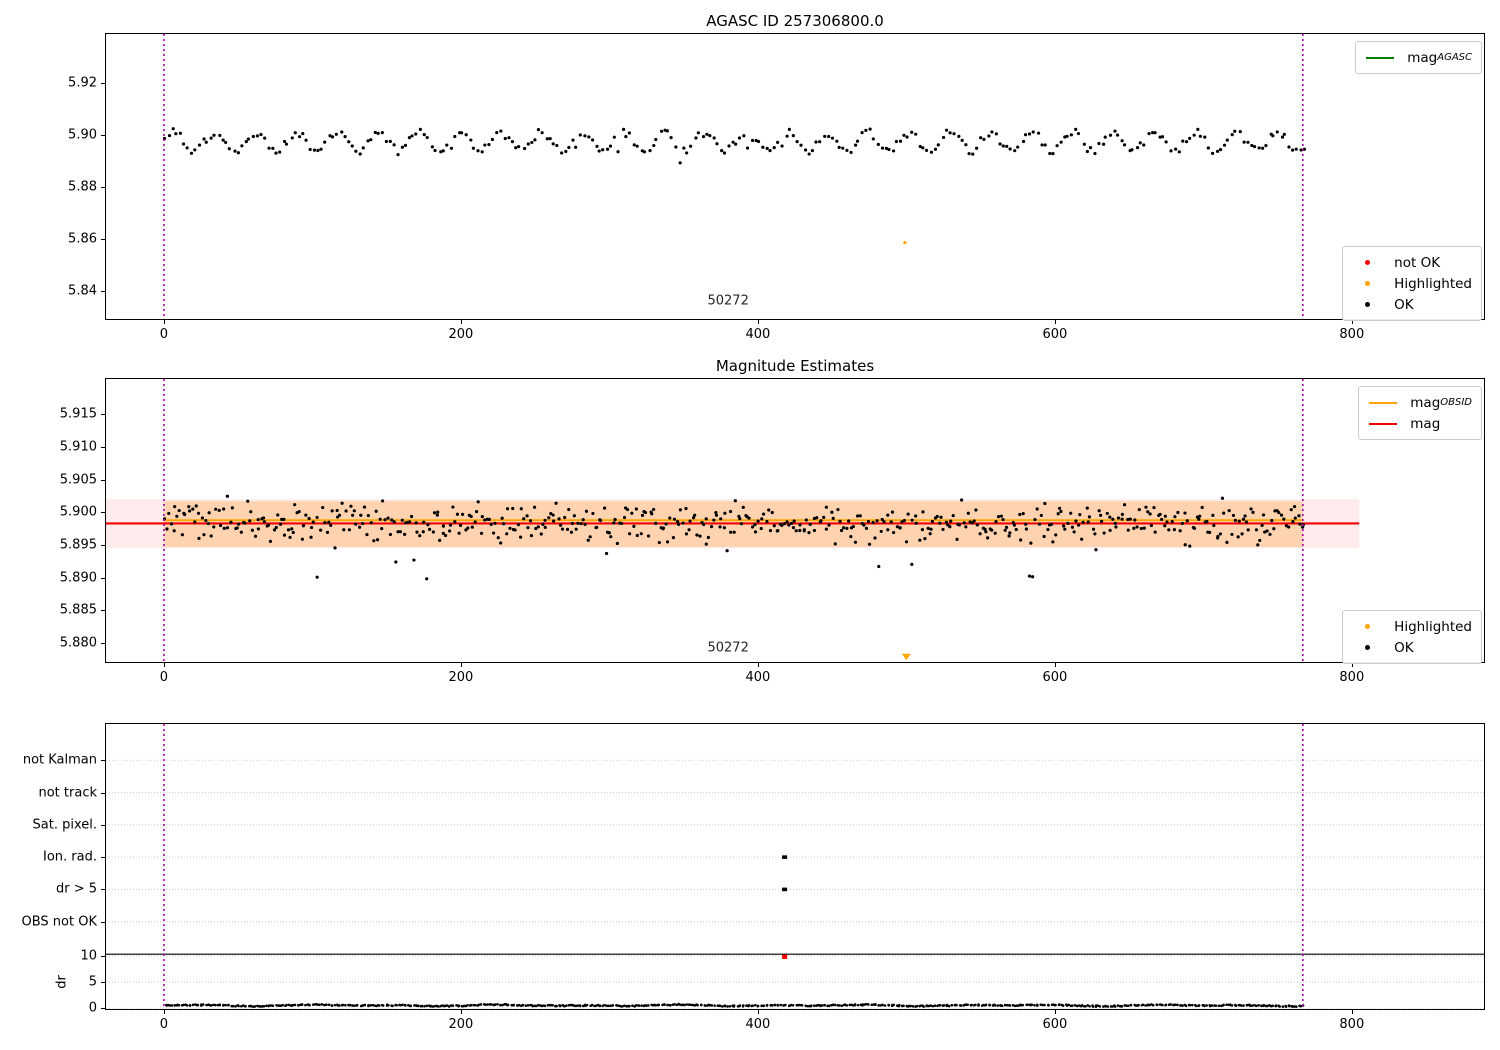 The width and height of the screenshot is (1500, 1050). I want to click on flag-row-label: dr > 5, so click(76, 889).